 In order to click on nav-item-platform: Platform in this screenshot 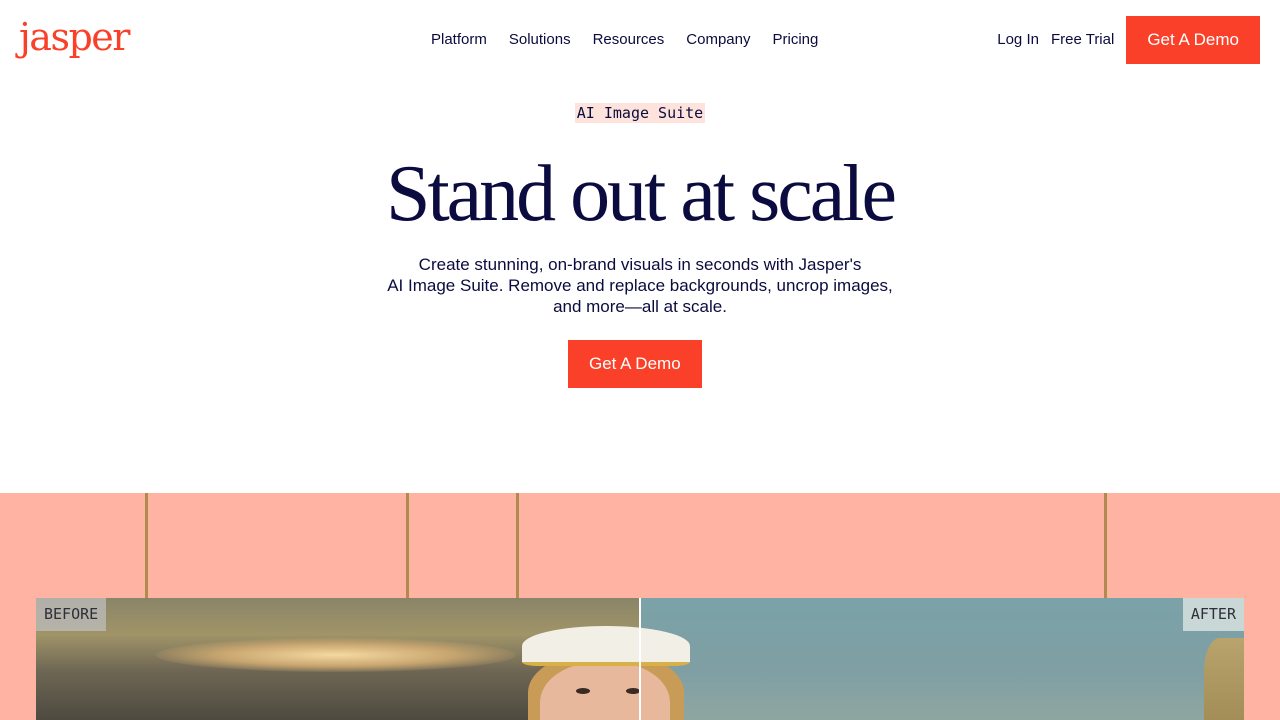, I will do `click(459, 40)`.